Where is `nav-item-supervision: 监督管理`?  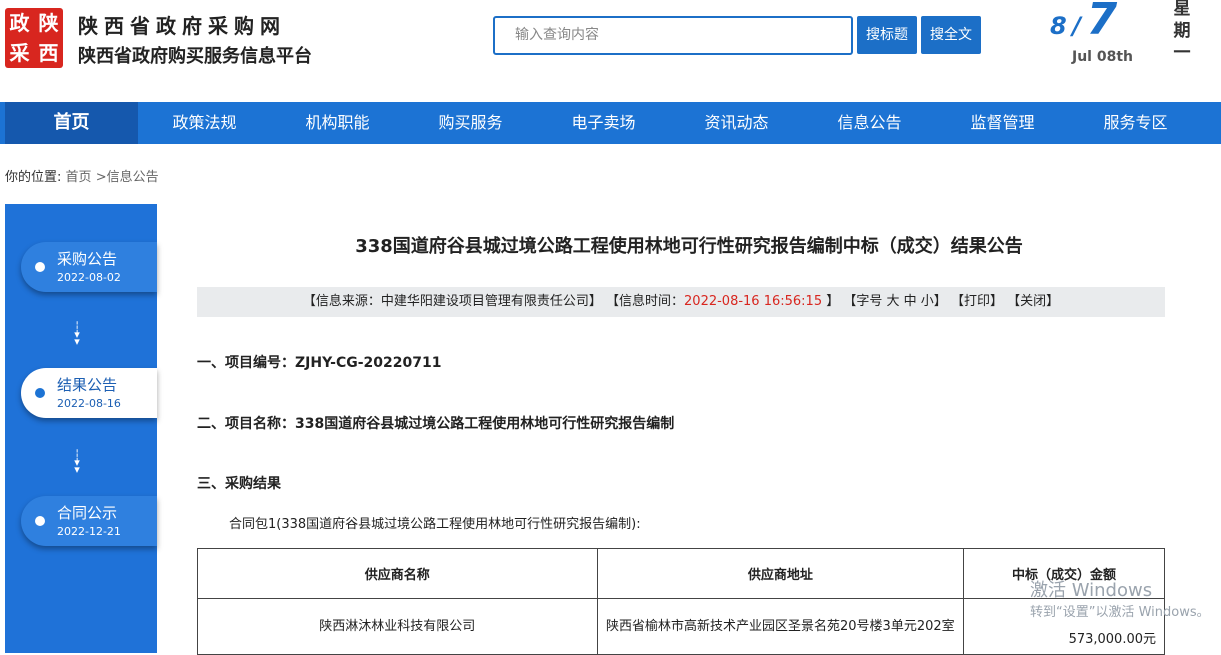 nav-item-supervision: 监督管理 is located at coordinates (1002, 123).